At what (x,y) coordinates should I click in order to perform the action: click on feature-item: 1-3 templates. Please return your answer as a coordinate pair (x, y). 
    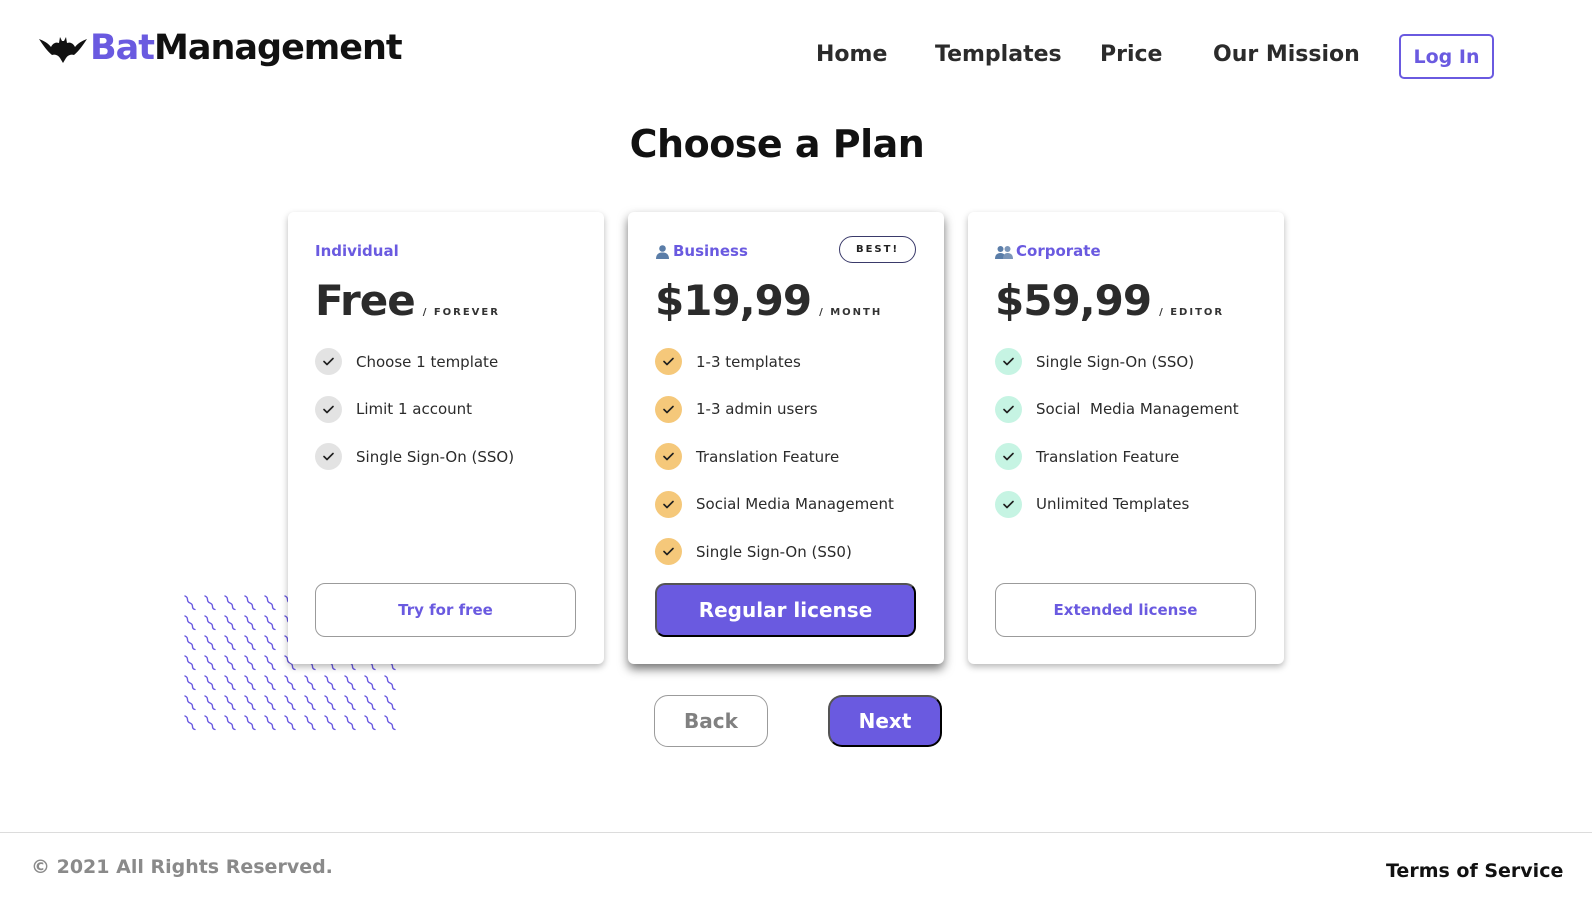
    Looking at the image, I should click on (774, 361).